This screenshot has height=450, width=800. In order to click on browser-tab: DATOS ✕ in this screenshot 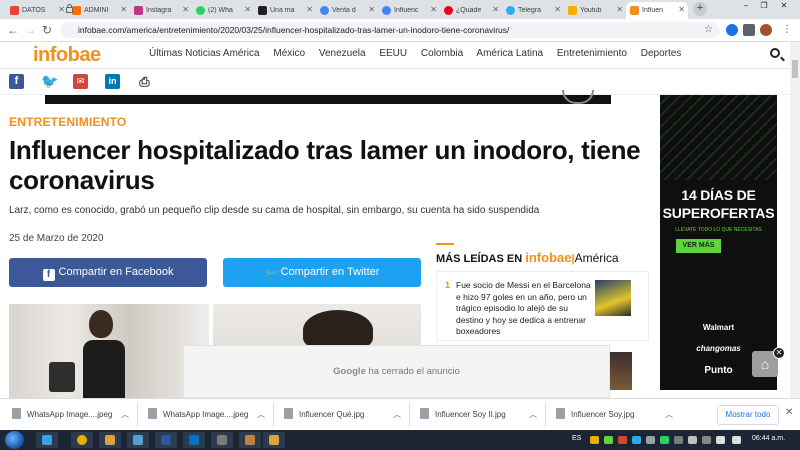, I will do `click(37, 10)`.